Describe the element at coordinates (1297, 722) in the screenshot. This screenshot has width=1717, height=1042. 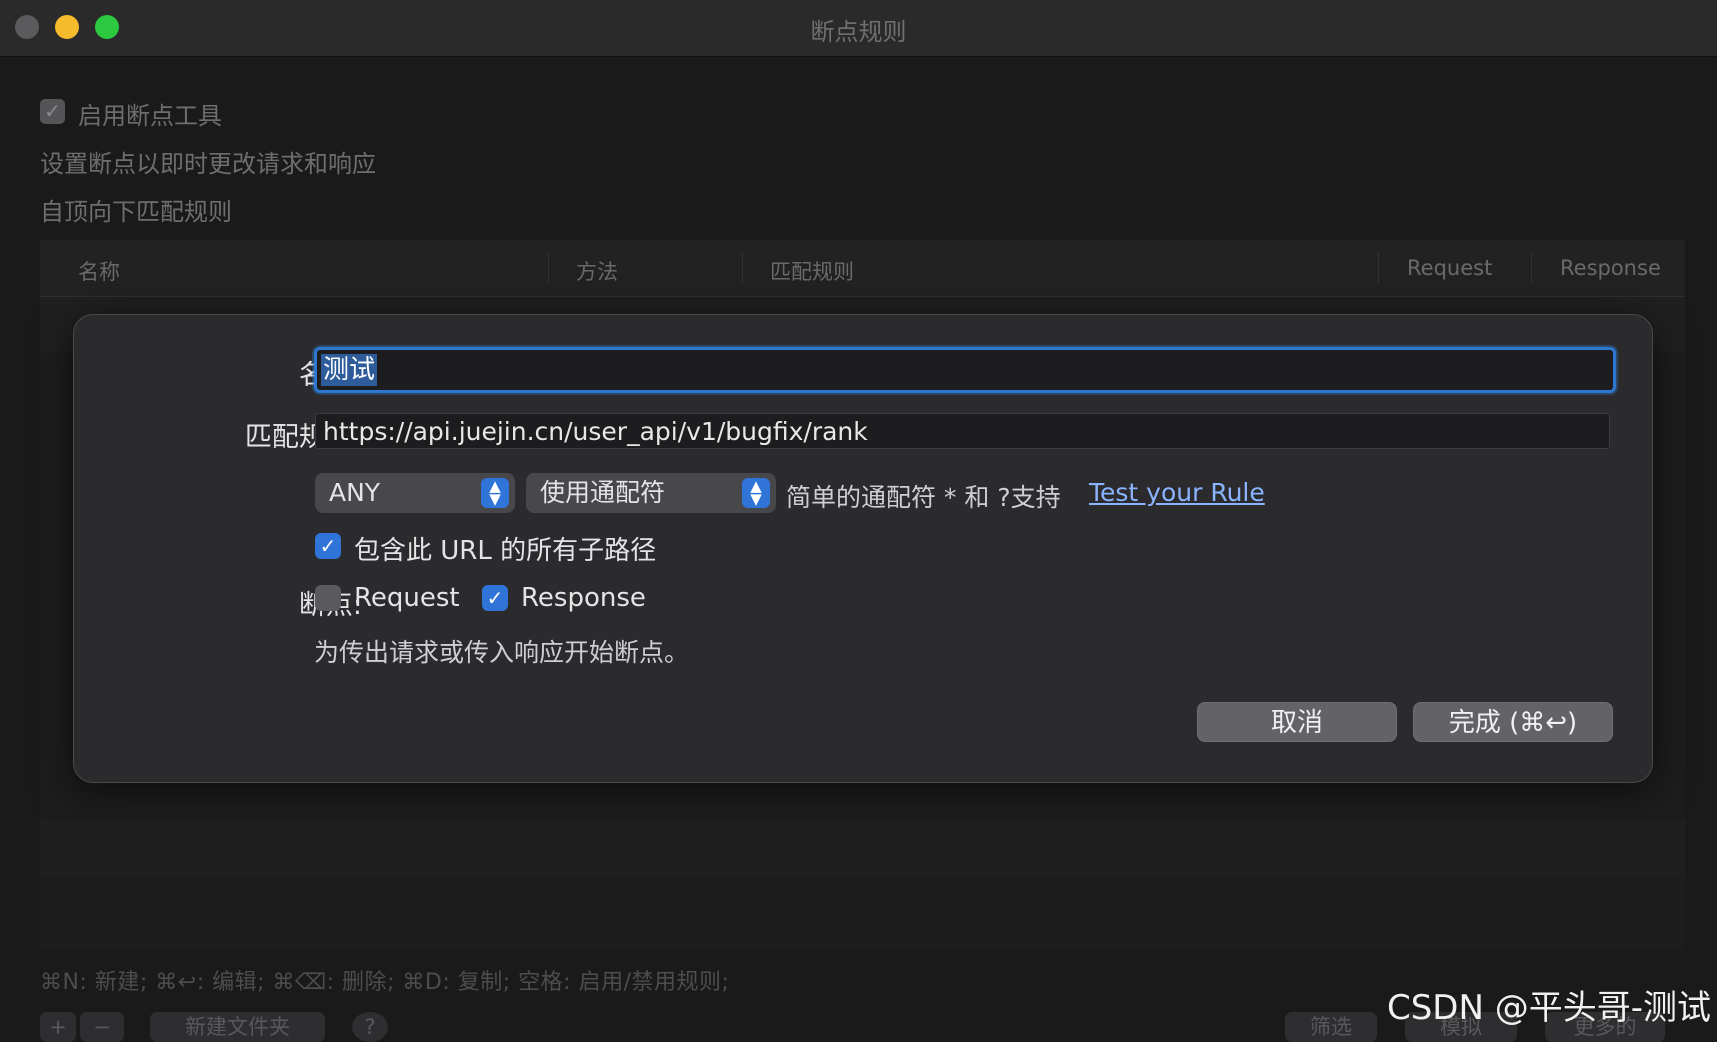
I see `cancel-button: 取消` at that location.